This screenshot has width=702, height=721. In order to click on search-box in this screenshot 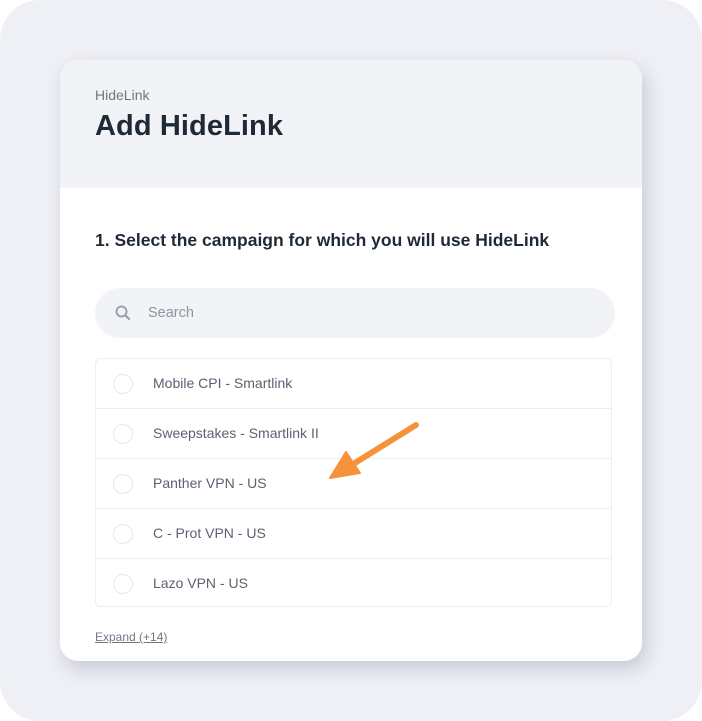, I will do `click(355, 313)`.